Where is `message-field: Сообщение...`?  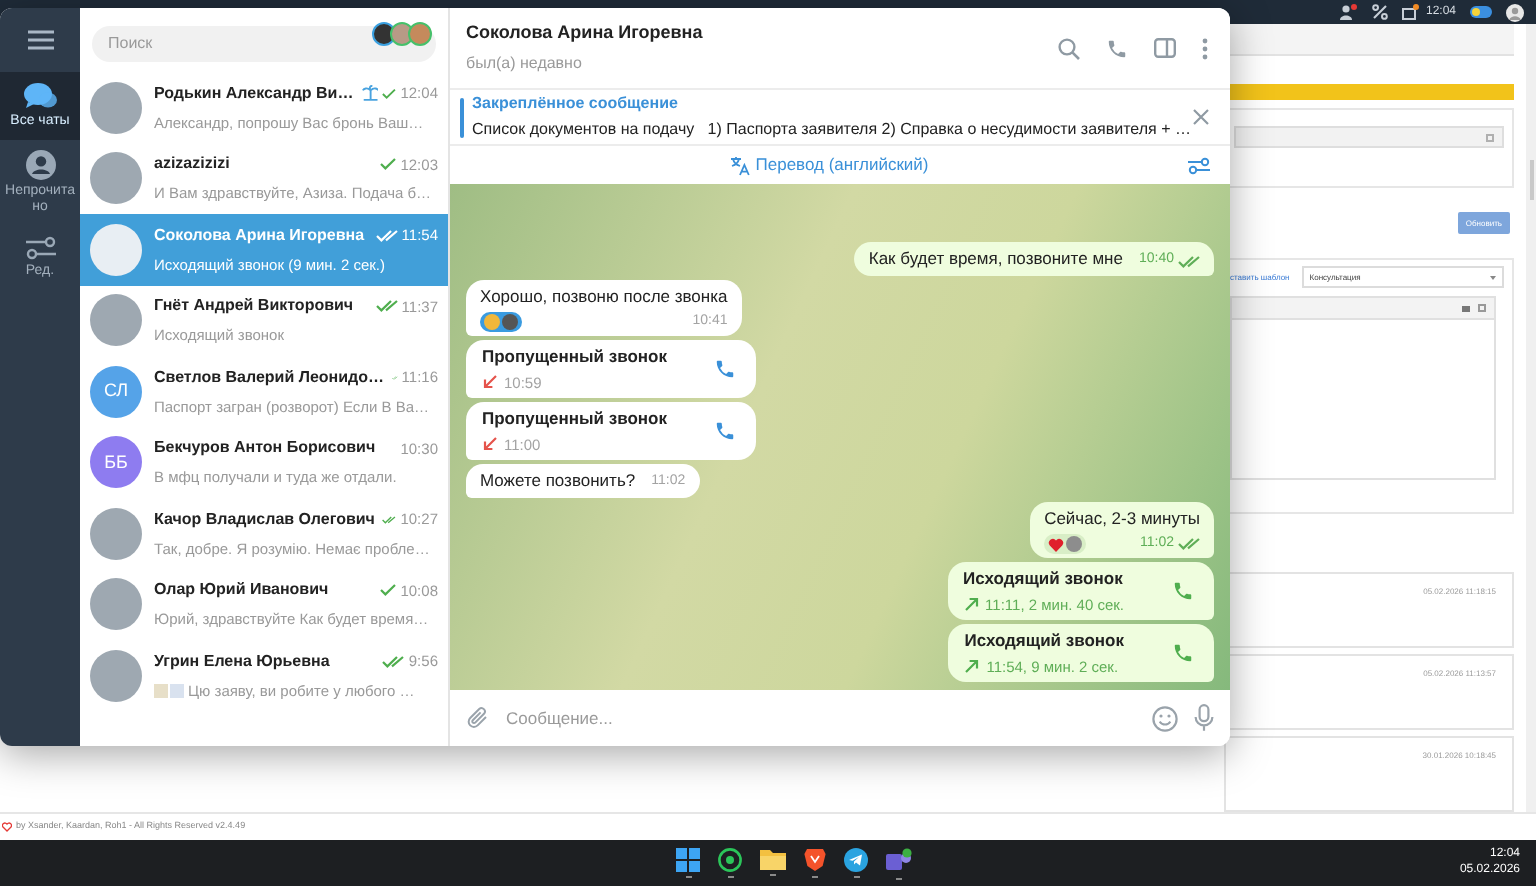
message-field: Сообщение... is located at coordinates (821, 718).